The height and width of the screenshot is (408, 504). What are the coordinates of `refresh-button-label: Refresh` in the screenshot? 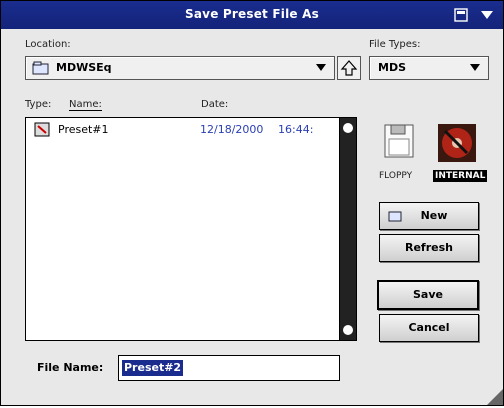 It's located at (429, 247).